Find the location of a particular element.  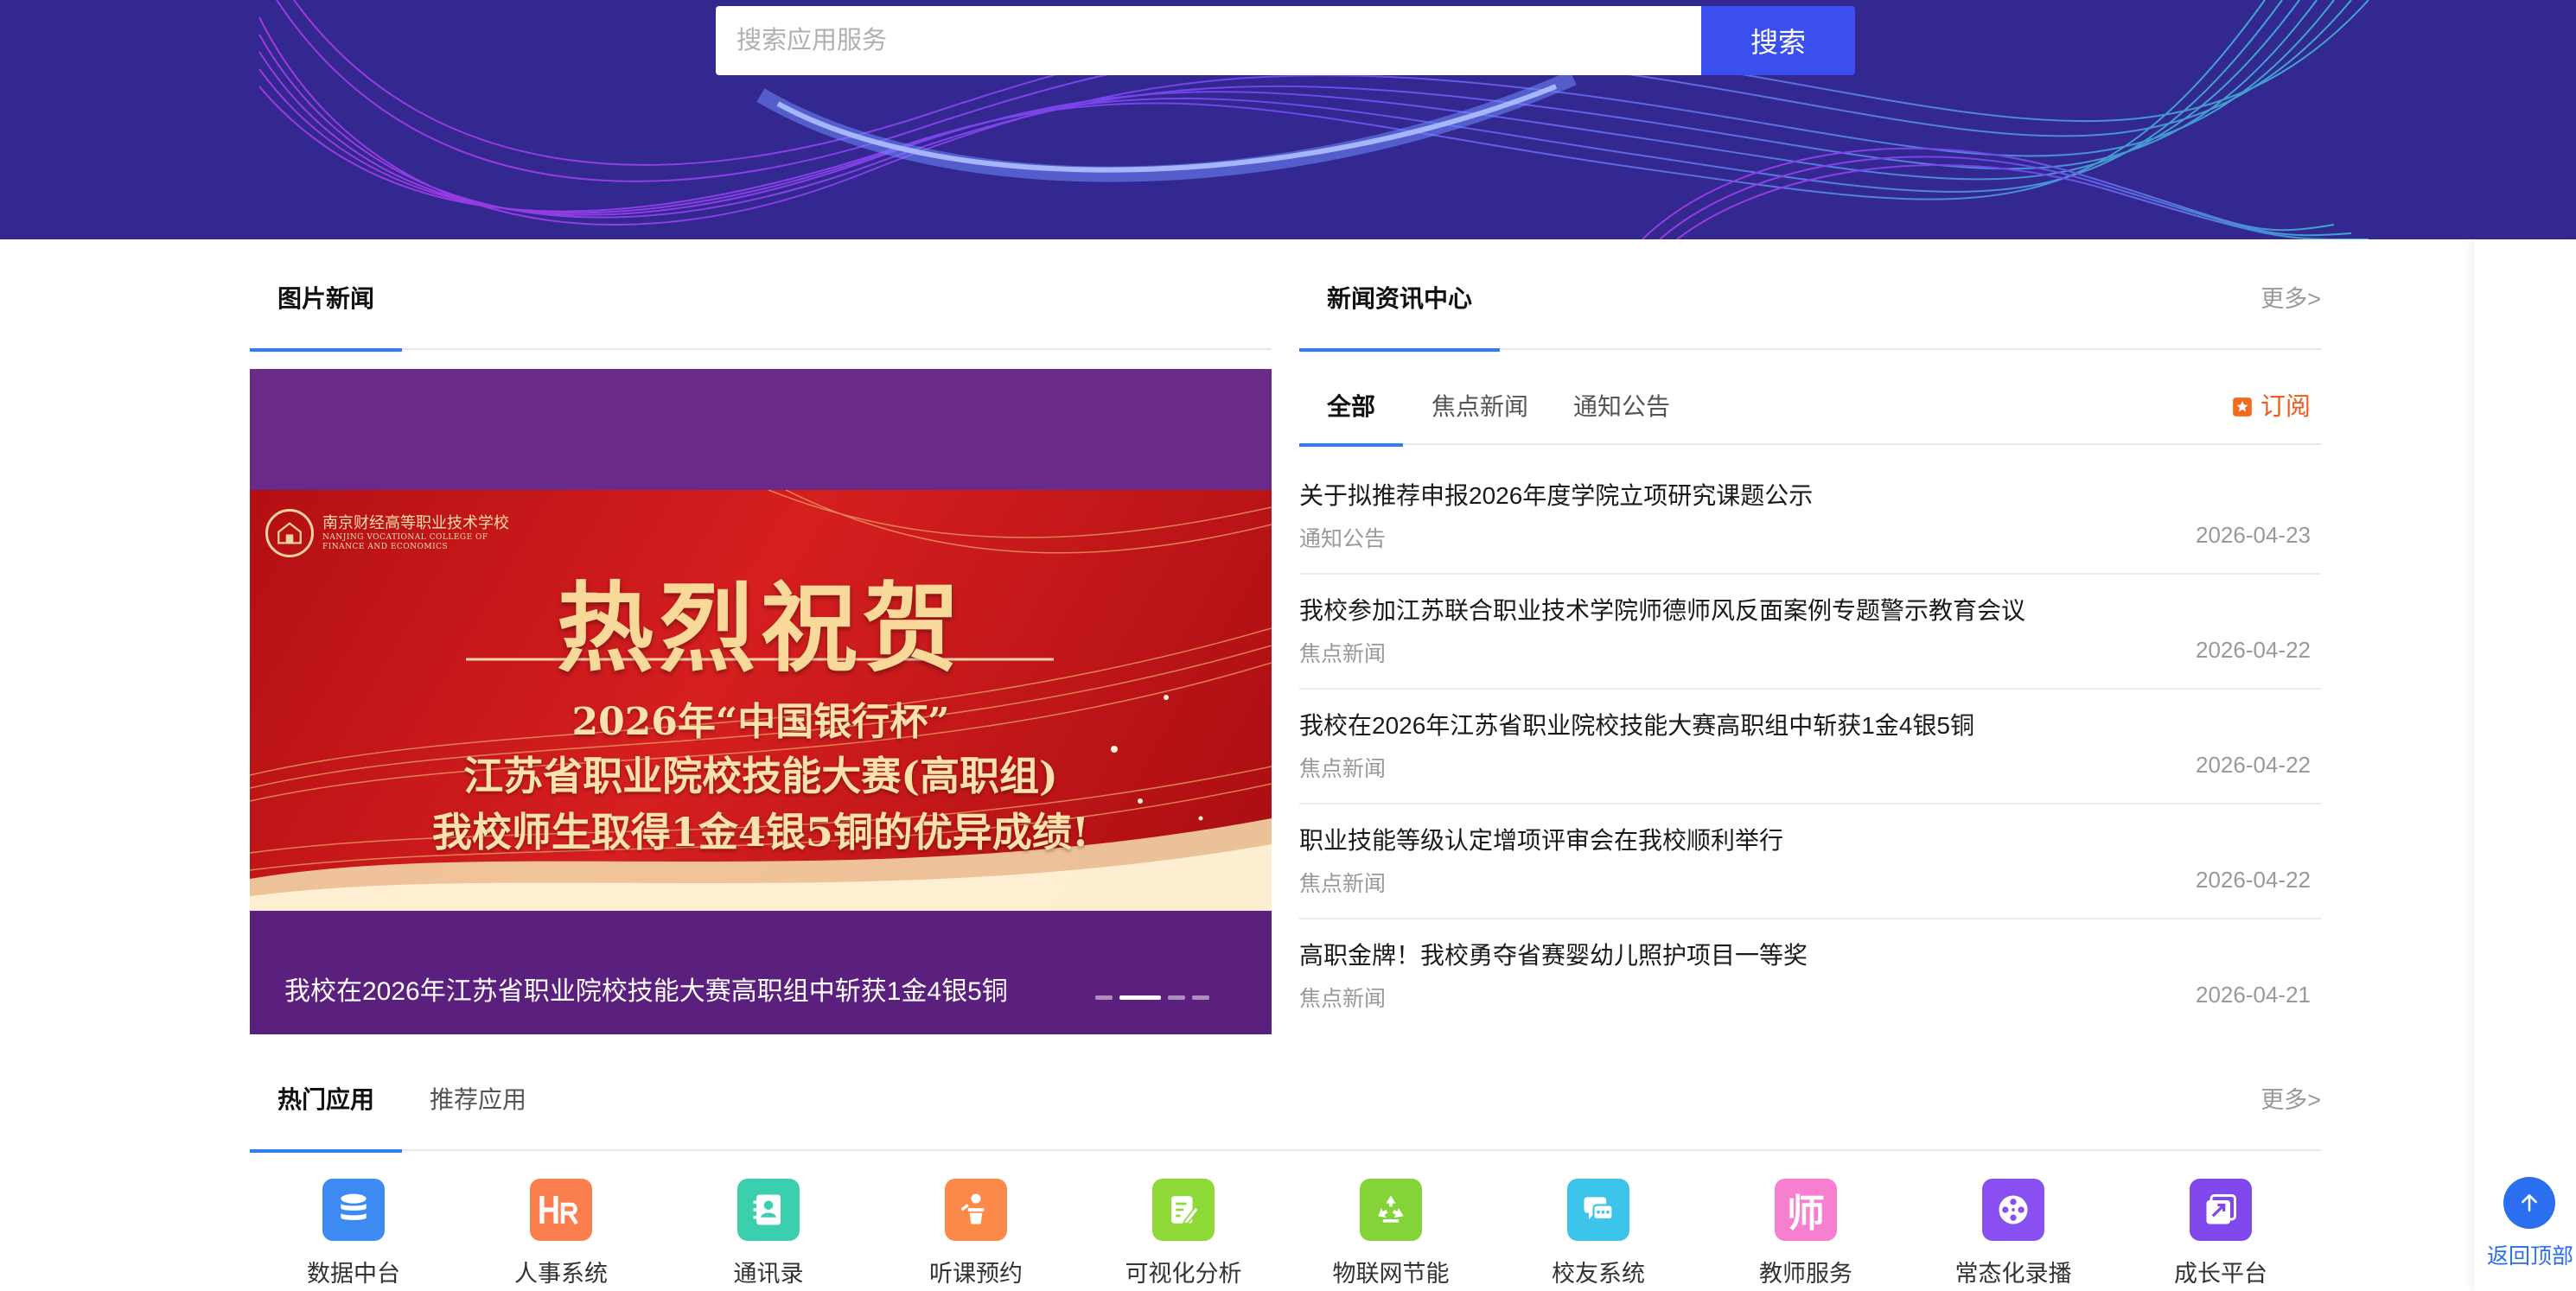

app-contacts: 通讯录 is located at coordinates (768, 1233).